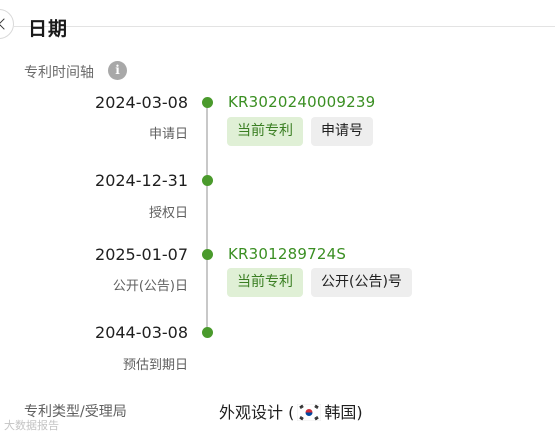  Describe the element at coordinates (150, 286) in the screenshot. I see `event-kind: 公开(公告)日` at that location.